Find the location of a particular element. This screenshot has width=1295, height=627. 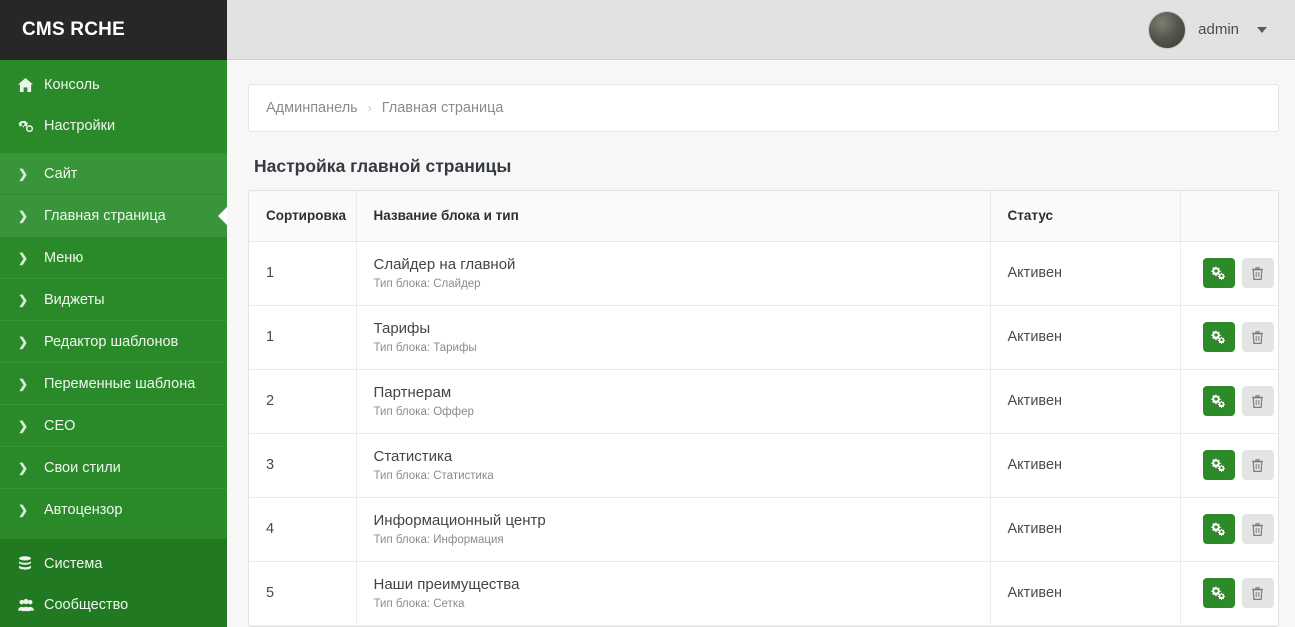

sidebar-item-label: Главная страница is located at coordinates (105, 215).